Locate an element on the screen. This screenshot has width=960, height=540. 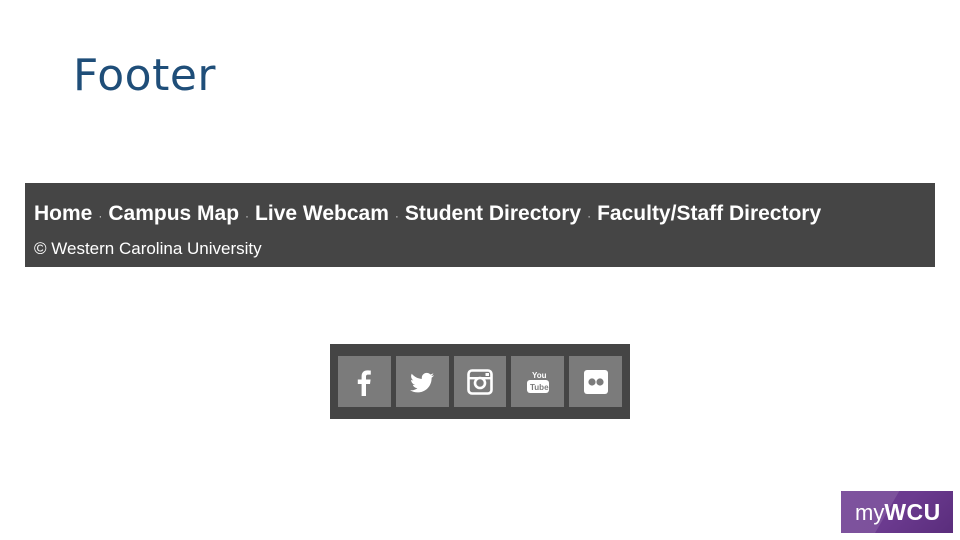
twitter-button is located at coordinates (422, 381).